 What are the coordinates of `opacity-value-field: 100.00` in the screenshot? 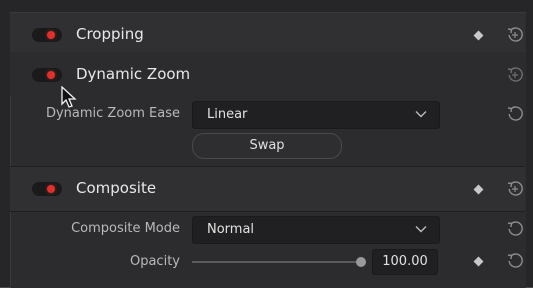 It's located at (405, 262).